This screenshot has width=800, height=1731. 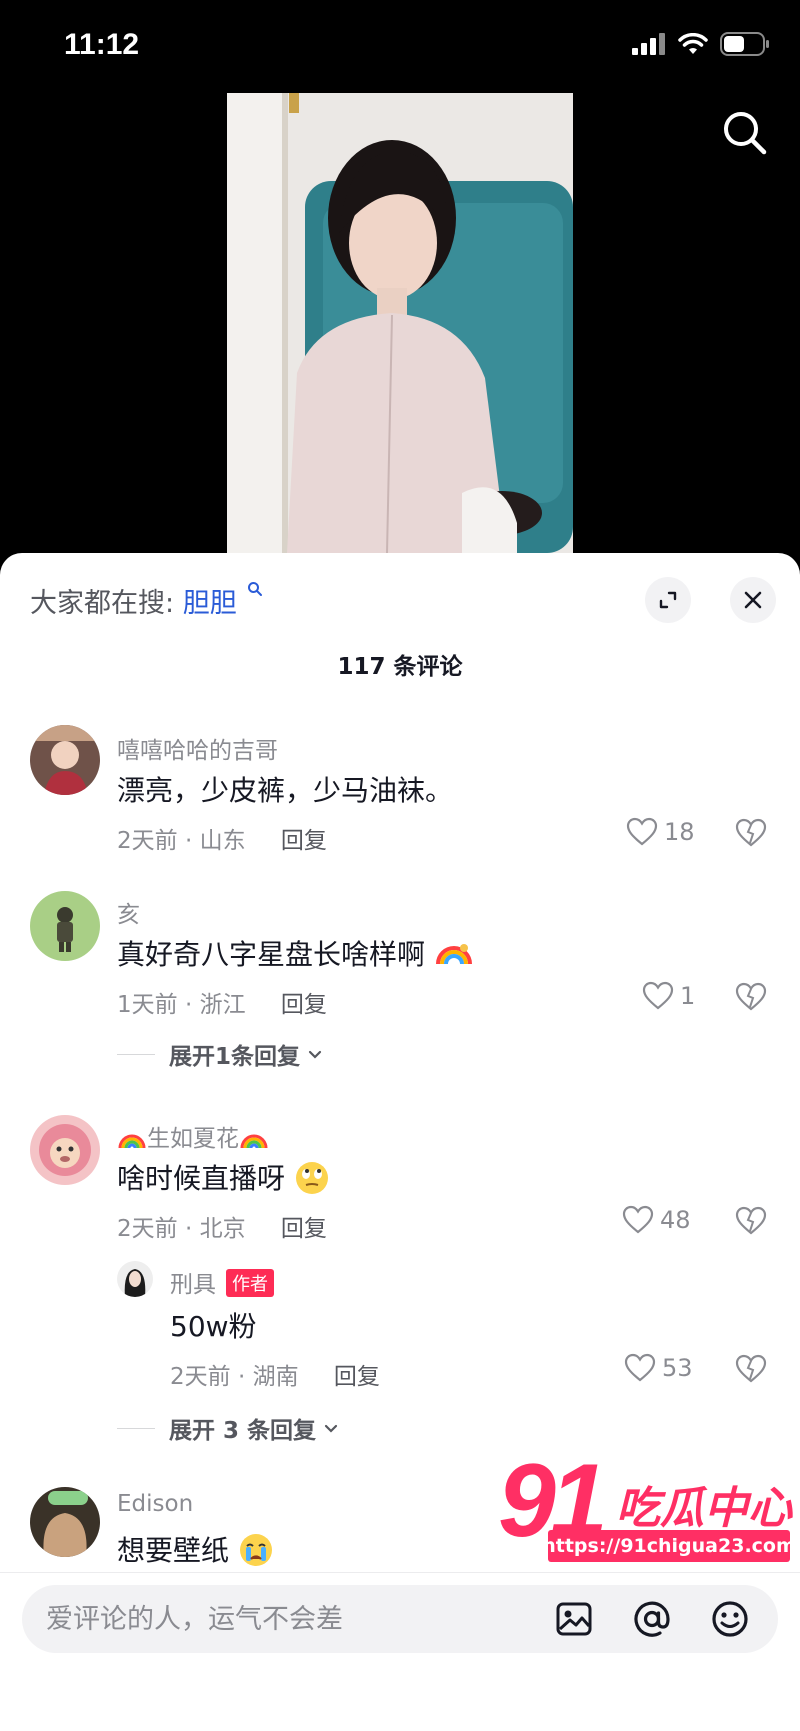 I want to click on comment-username: 亥, so click(x=128, y=912).